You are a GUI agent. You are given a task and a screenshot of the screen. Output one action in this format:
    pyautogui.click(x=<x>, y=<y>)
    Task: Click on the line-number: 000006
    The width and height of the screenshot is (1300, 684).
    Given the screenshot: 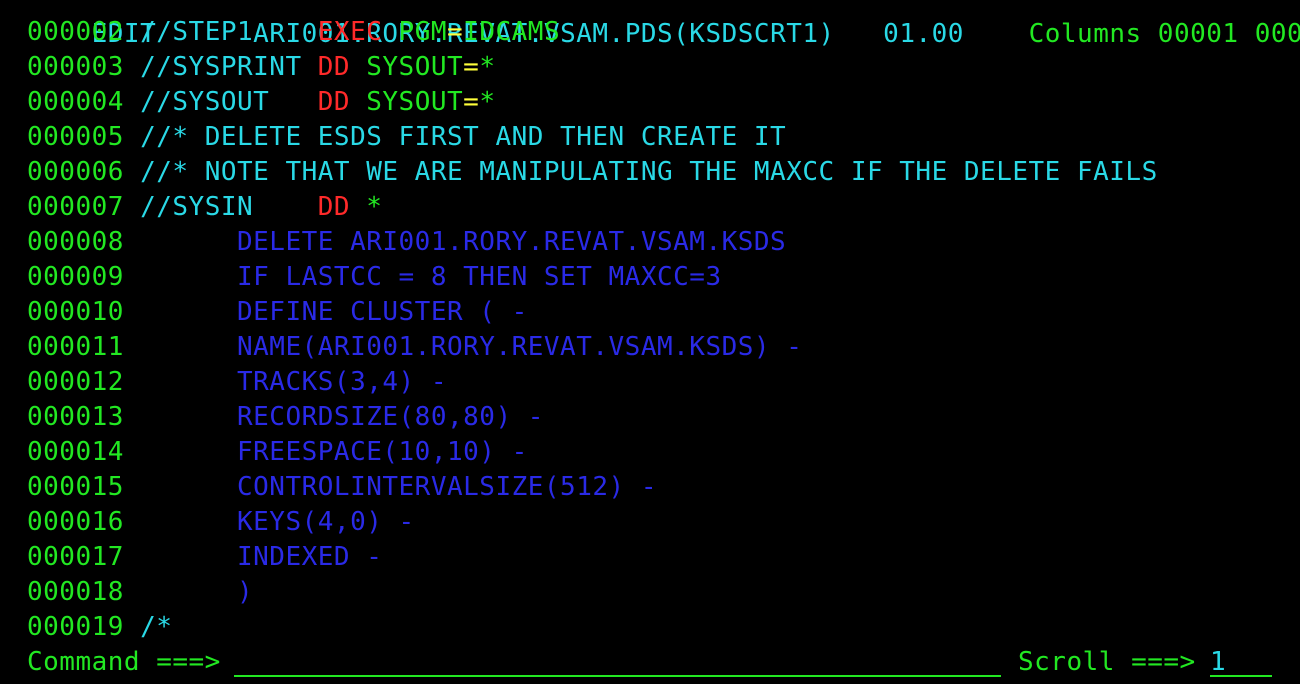 What is the action you would take?
    pyautogui.click(x=75, y=172)
    